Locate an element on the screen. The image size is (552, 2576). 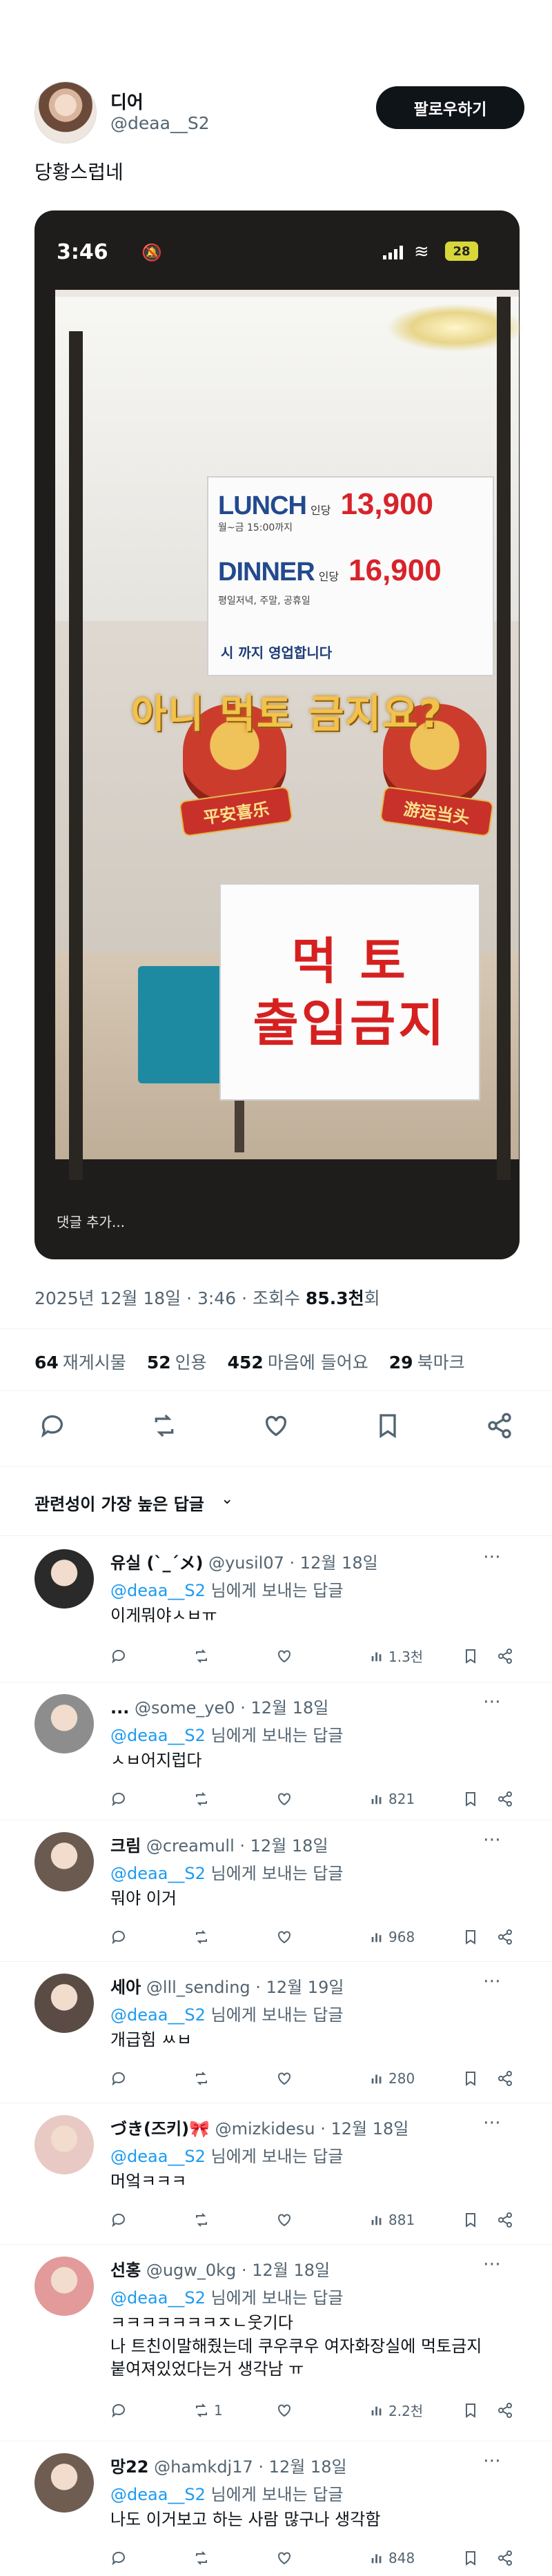
reply-views: 821 is located at coordinates (415, 1799).